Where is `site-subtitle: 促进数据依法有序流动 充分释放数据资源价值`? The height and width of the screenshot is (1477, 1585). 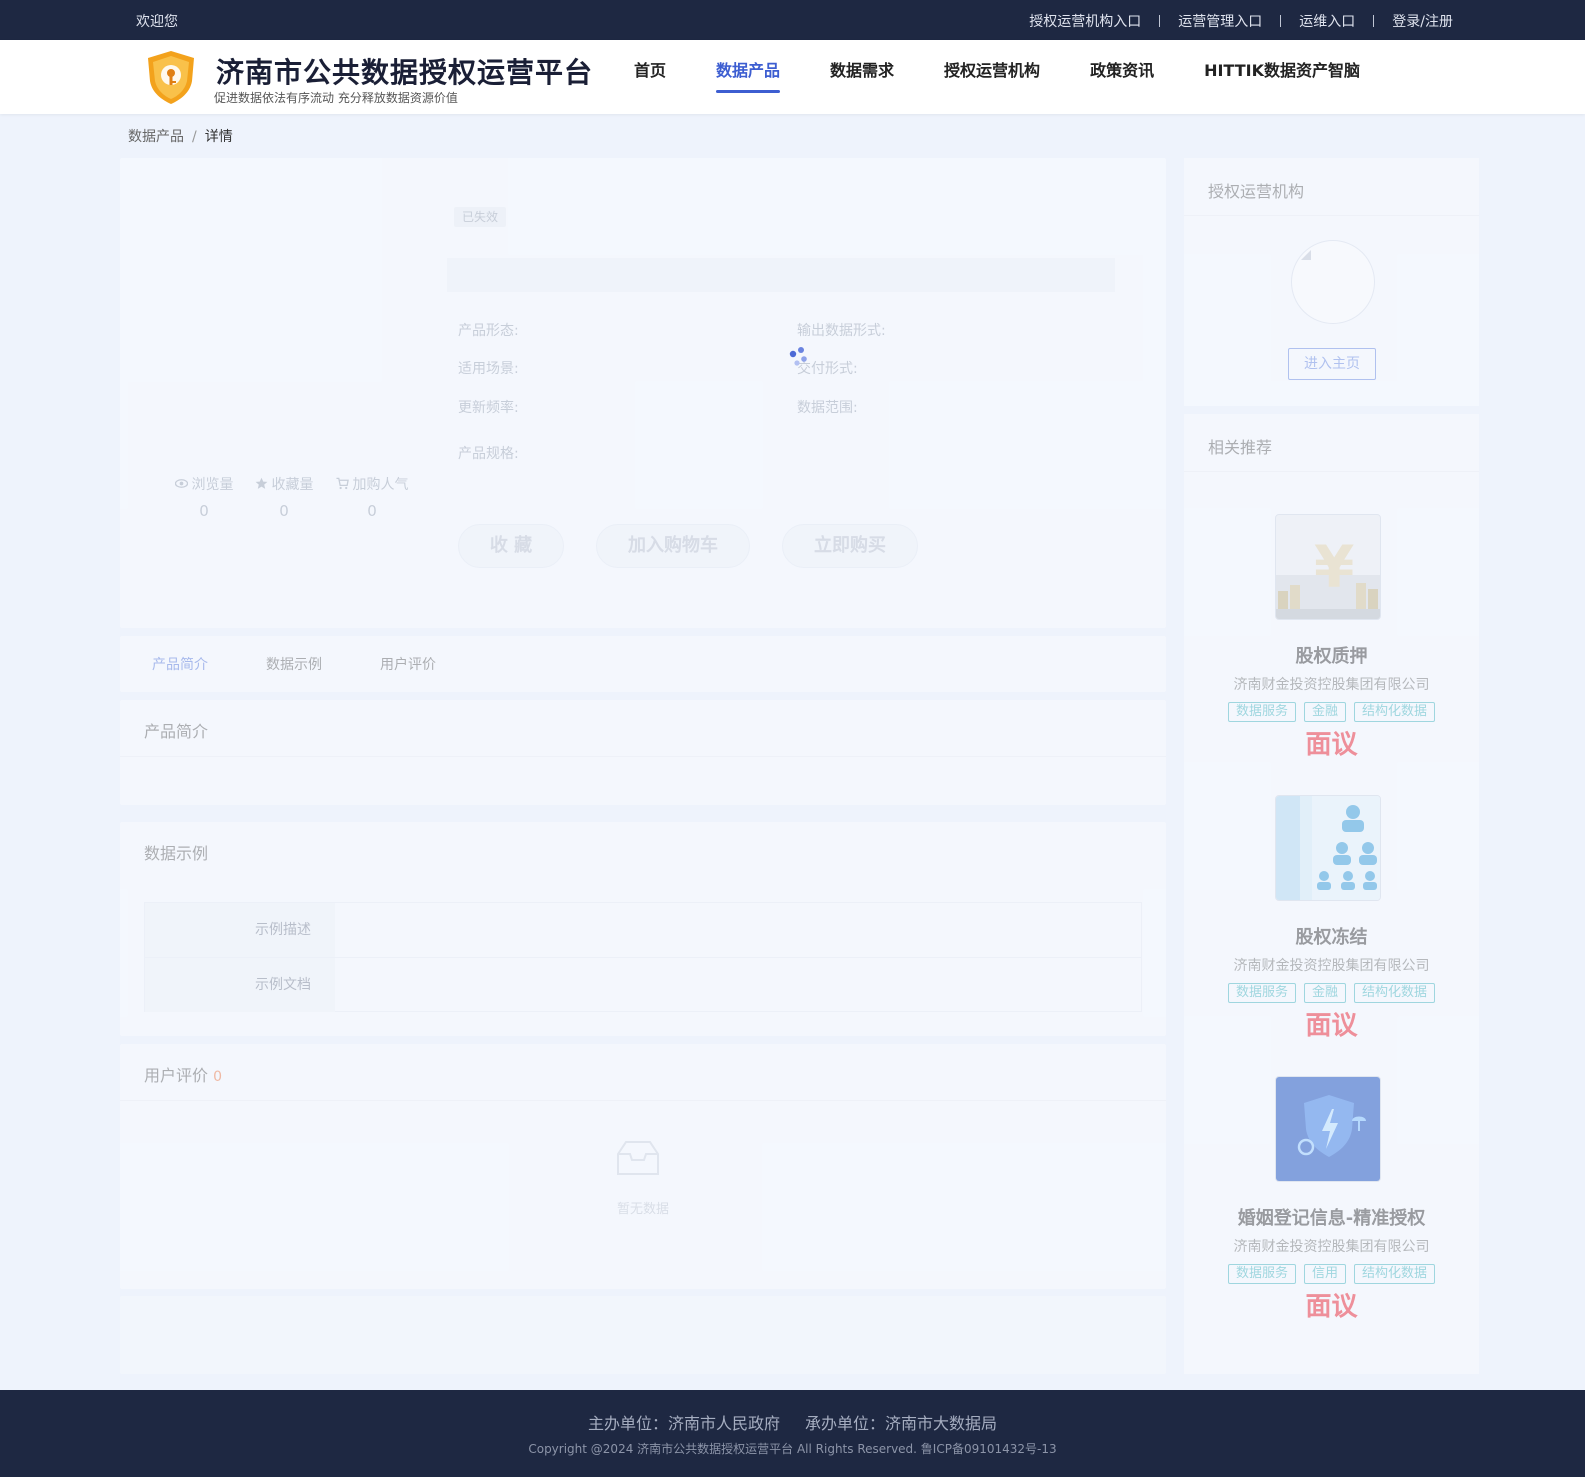
site-subtitle: 促进数据依法有序流动 充分释放数据资源价值 is located at coordinates (336, 98).